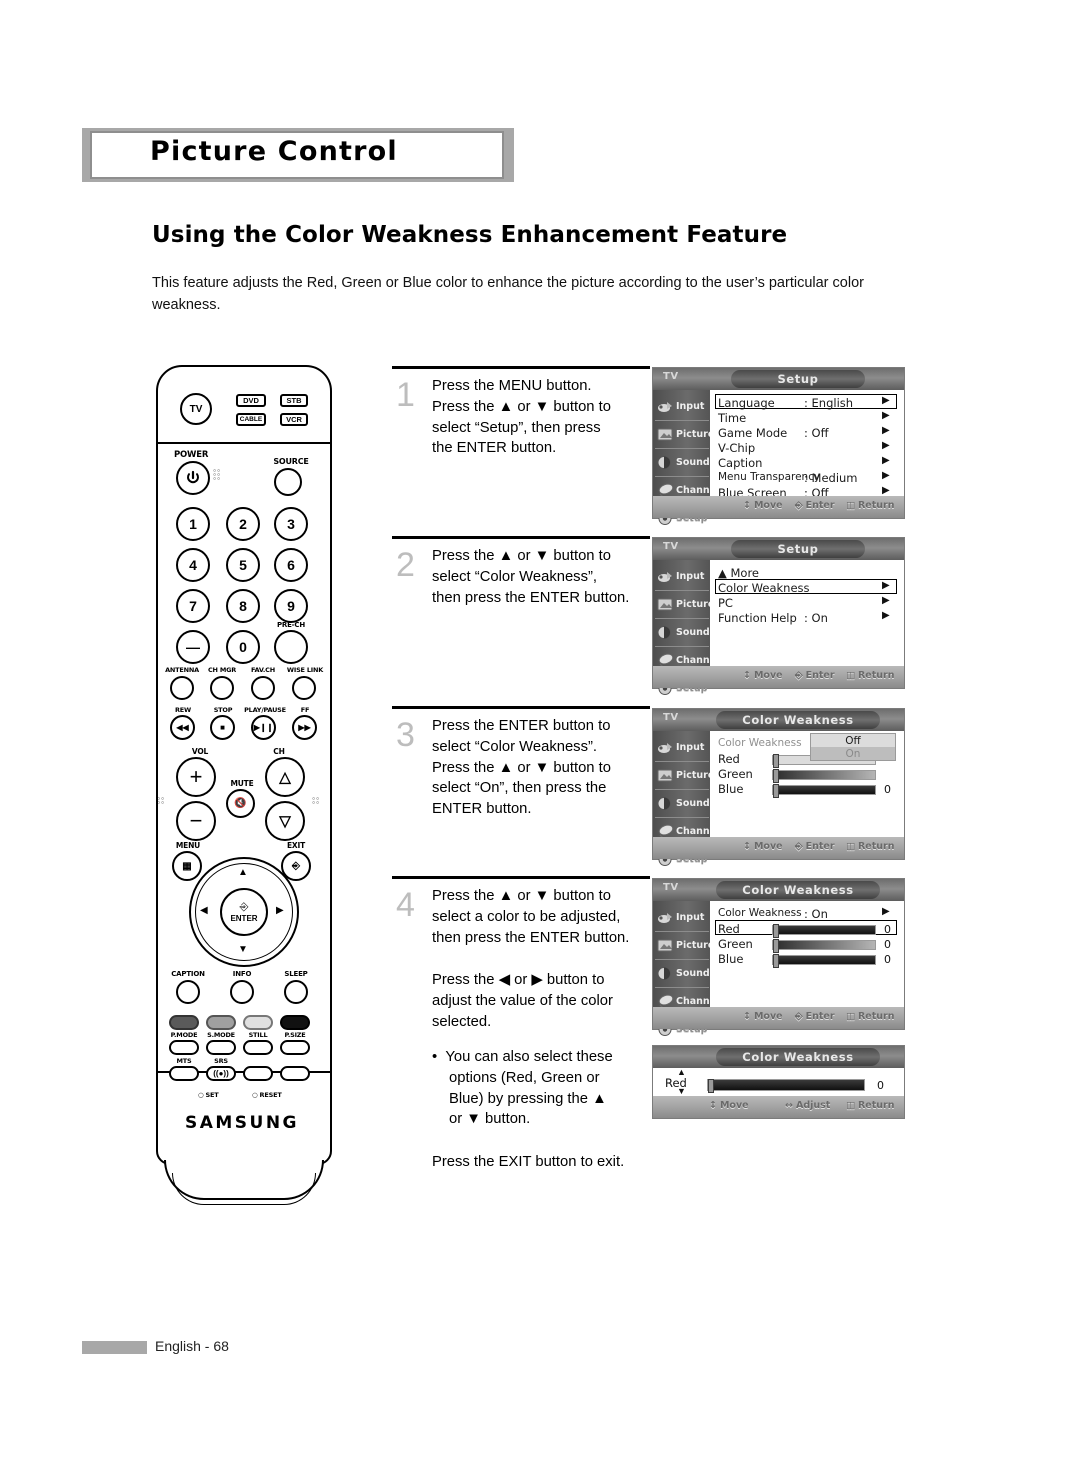  I want to click on osd-1-row-language-label: Language, so click(746, 403).